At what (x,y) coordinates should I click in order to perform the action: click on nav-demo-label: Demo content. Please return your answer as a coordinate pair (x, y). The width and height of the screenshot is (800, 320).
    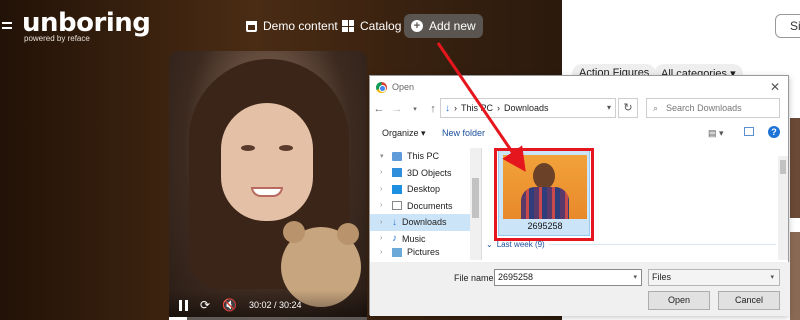
    Looking at the image, I should click on (300, 26).